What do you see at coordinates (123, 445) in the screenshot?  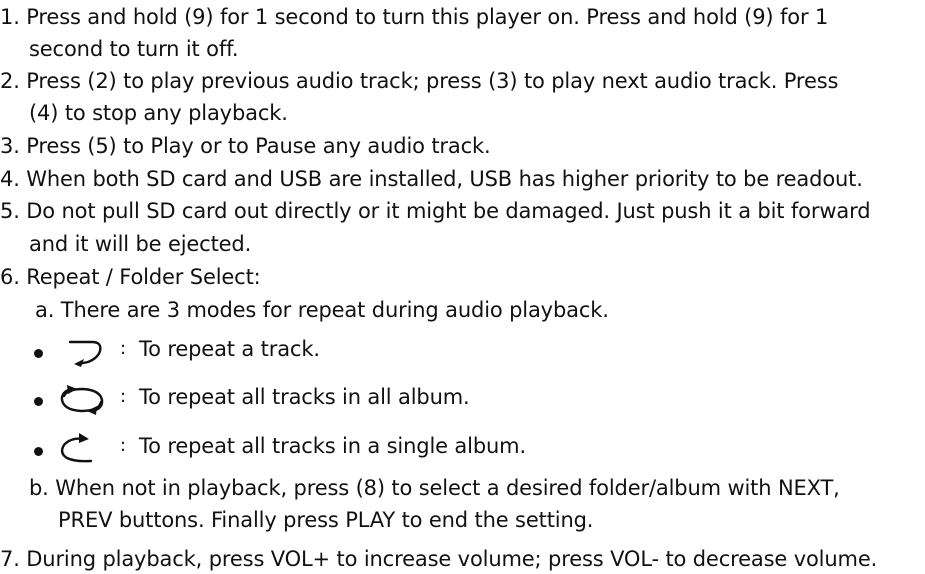 I see `mode-3-colon: :` at bounding box center [123, 445].